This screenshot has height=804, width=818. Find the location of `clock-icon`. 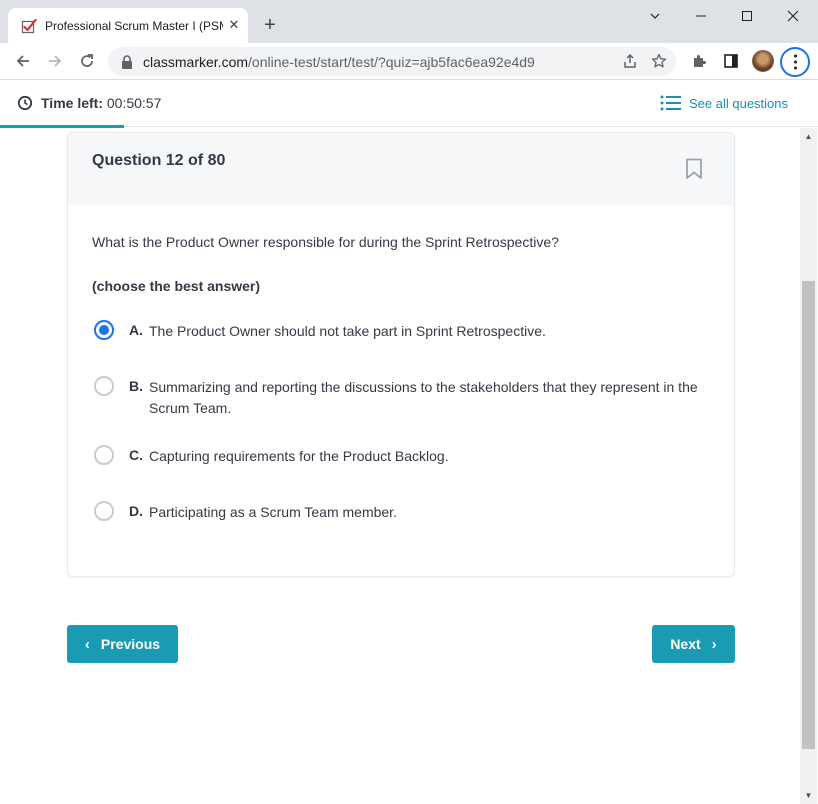

clock-icon is located at coordinates (25, 103).